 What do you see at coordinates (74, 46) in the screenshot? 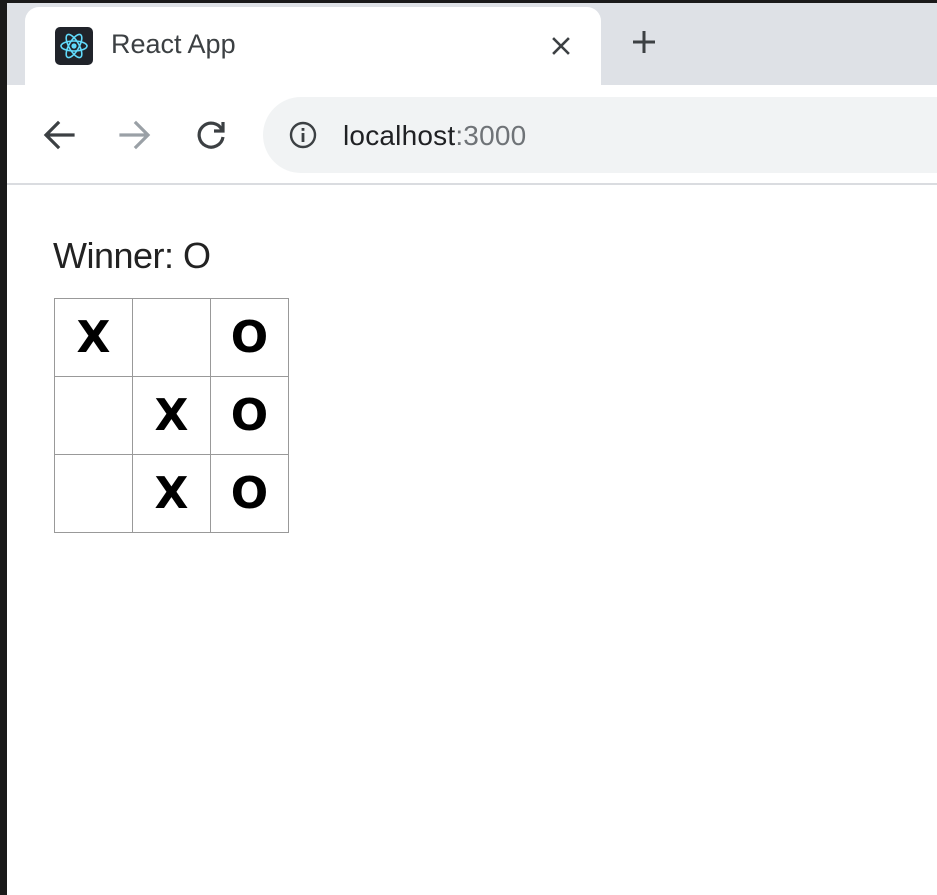
I see `react-logo-icon` at bounding box center [74, 46].